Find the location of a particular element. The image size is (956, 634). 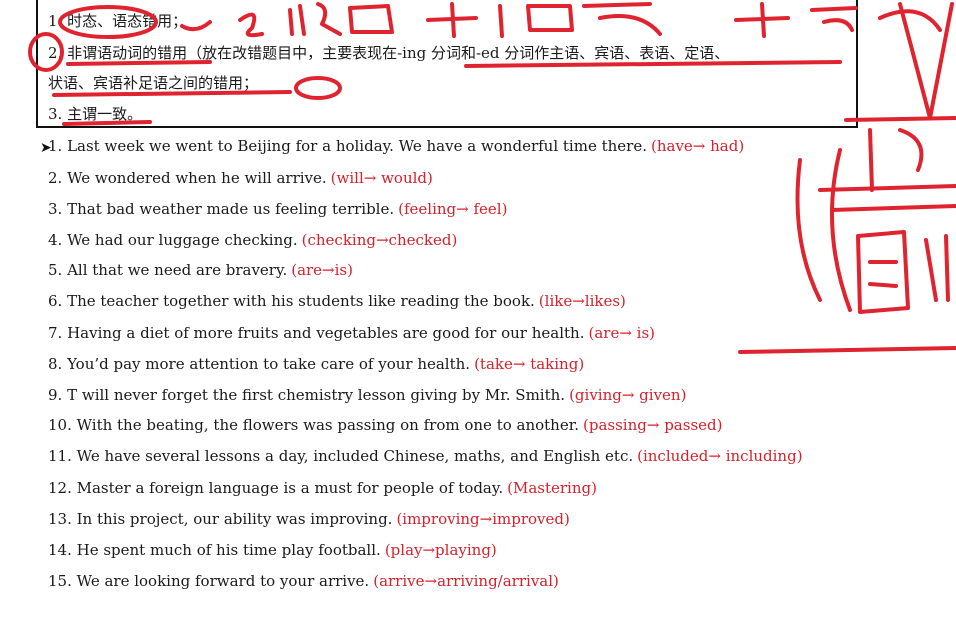

question-text: 4. We had our luggage checking. is located at coordinates (173, 240).